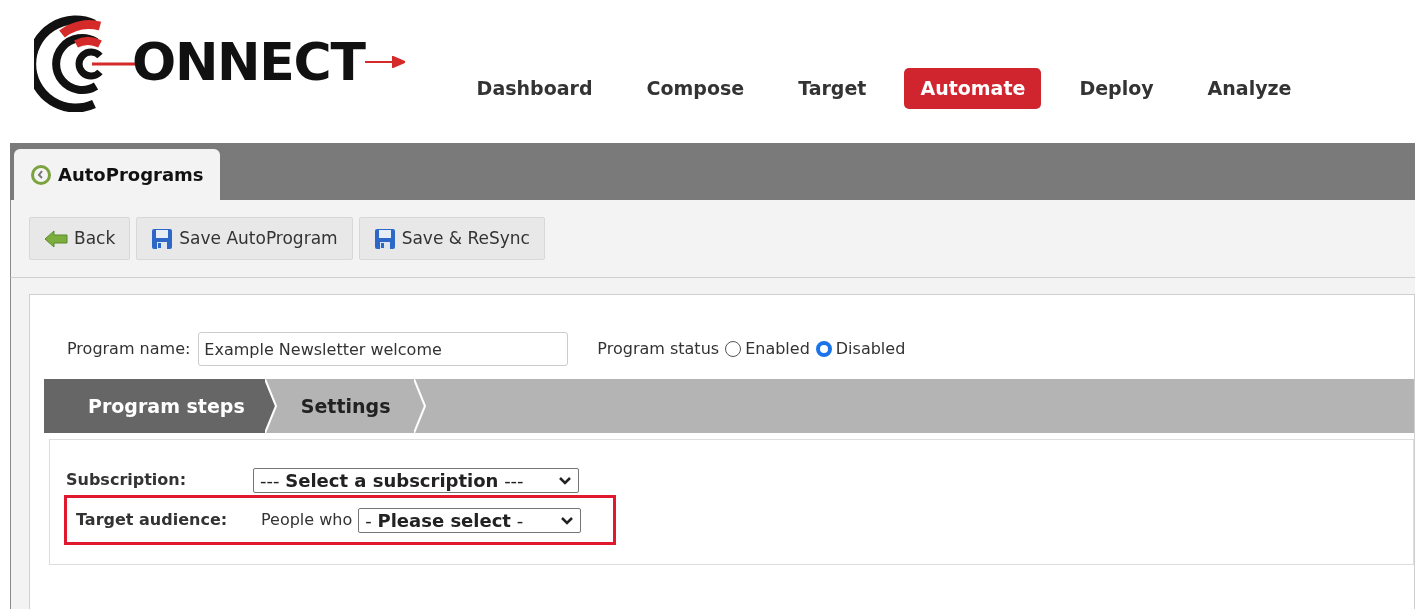 The width and height of the screenshot is (1415, 609). I want to click on radio-label: Enabled, so click(777, 349).